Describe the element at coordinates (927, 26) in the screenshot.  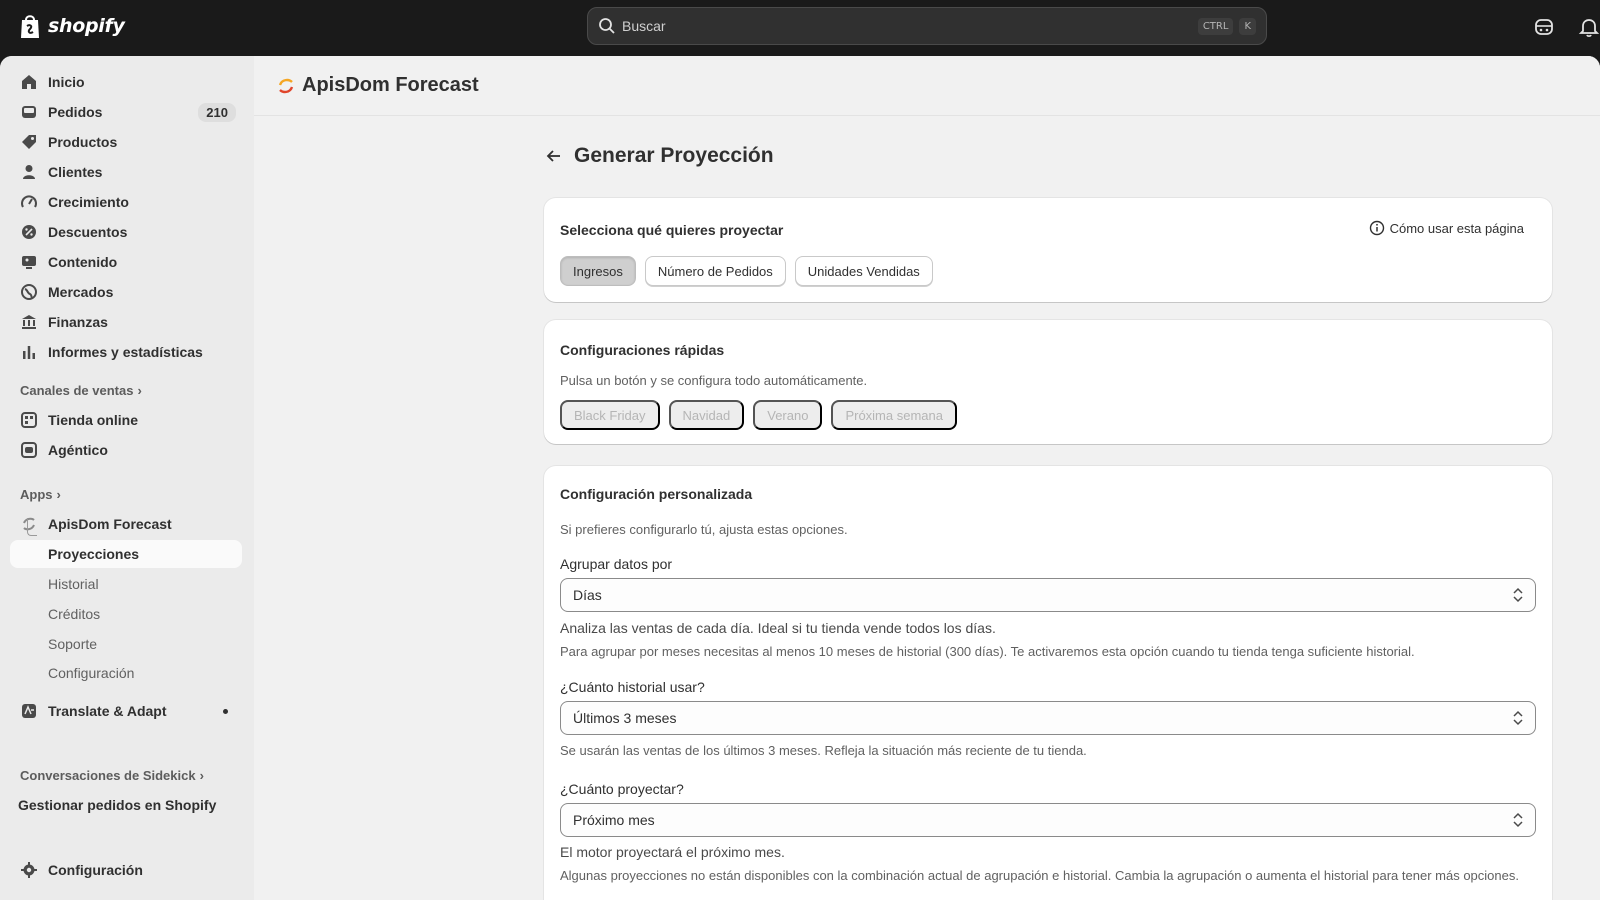
I see `search-bar: Buscar CTRL K` at that location.